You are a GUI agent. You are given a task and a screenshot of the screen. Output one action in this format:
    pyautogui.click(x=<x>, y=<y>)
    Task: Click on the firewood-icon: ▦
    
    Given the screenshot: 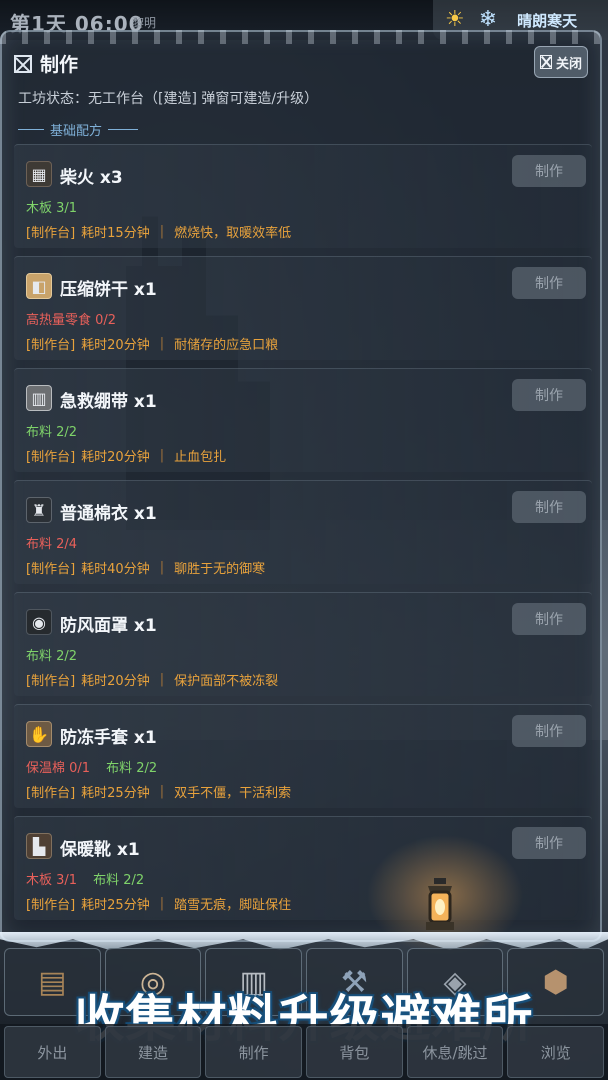 What is the action you would take?
    pyautogui.click(x=39, y=174)
    